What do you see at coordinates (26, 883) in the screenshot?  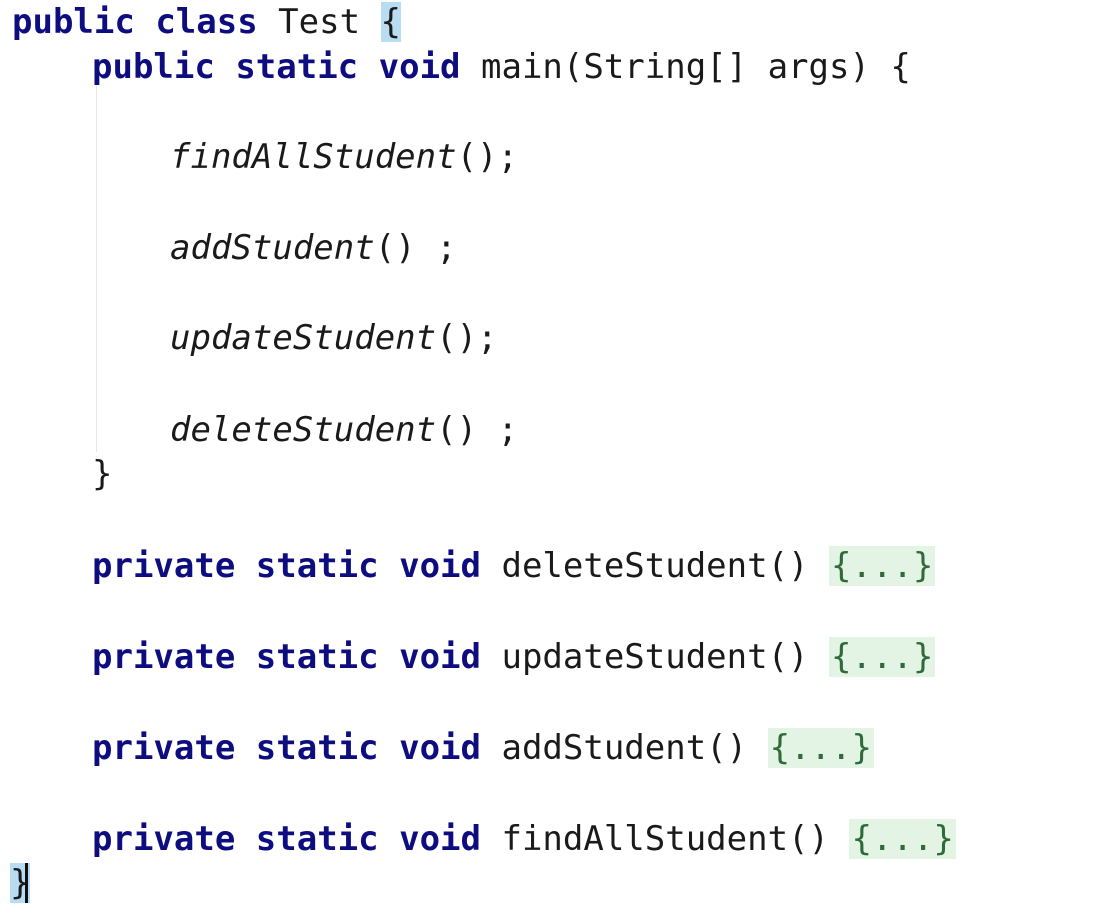 I see `text-cursor` at bounding box center [26, 883].